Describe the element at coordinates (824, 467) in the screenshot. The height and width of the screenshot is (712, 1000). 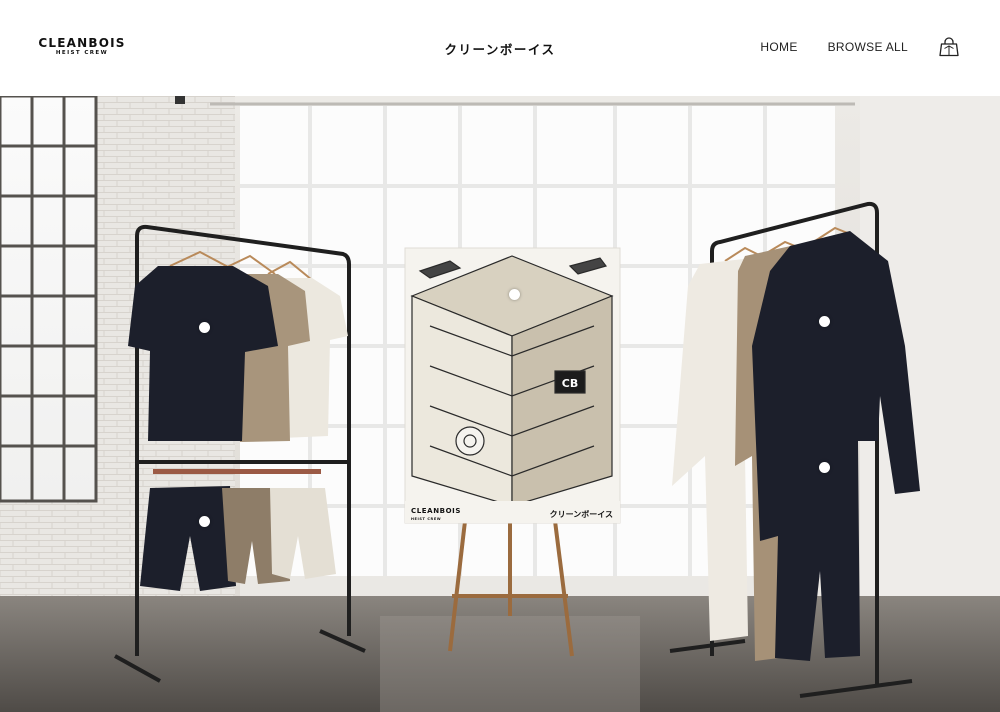
I see `product-hotspot-sweatpants` at that location.